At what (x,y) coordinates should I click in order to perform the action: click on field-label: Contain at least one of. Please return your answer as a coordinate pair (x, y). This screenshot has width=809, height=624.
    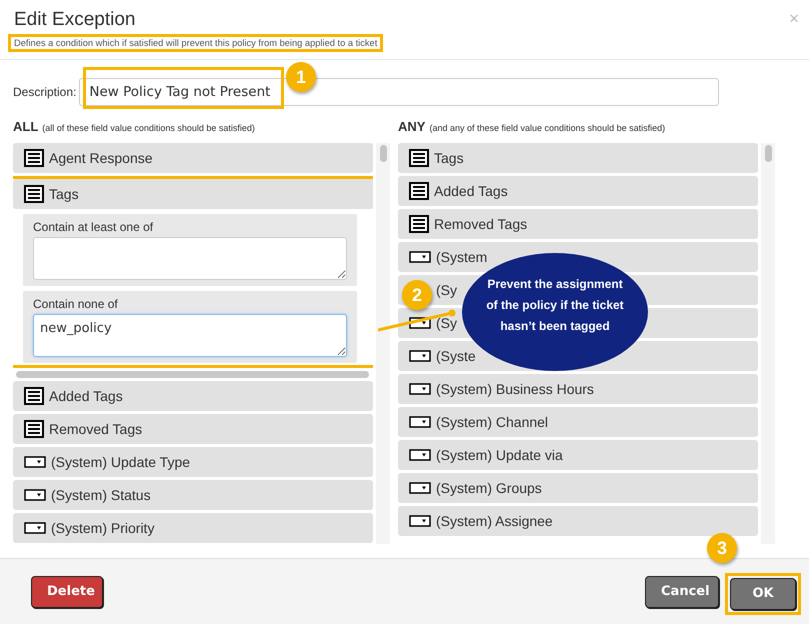
    Looking at the image, I should click on (93, 227).